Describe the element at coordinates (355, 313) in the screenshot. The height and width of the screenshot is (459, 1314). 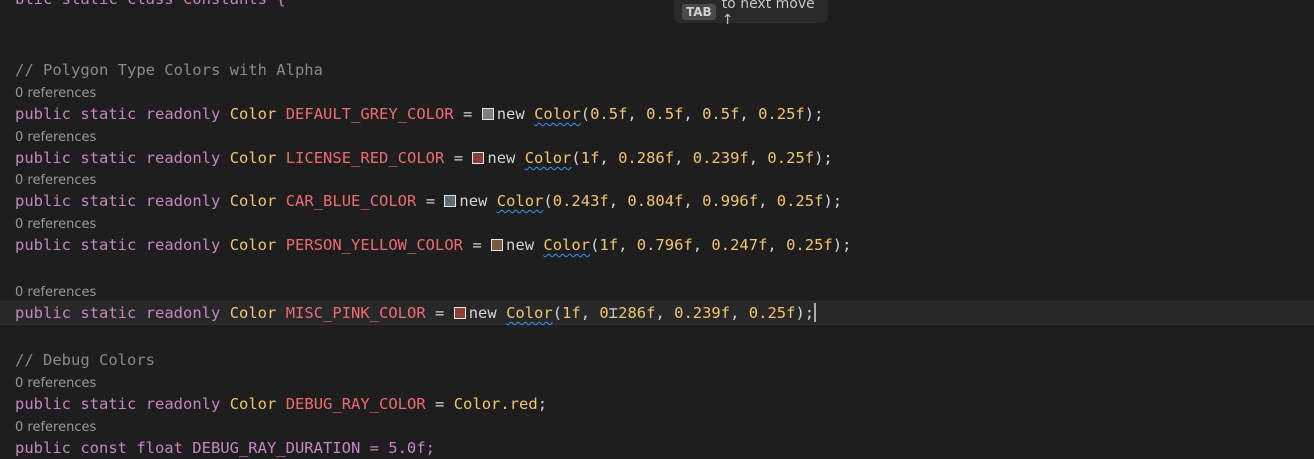
I see `constant-name: MISC_PINK_COLOR` at that location.